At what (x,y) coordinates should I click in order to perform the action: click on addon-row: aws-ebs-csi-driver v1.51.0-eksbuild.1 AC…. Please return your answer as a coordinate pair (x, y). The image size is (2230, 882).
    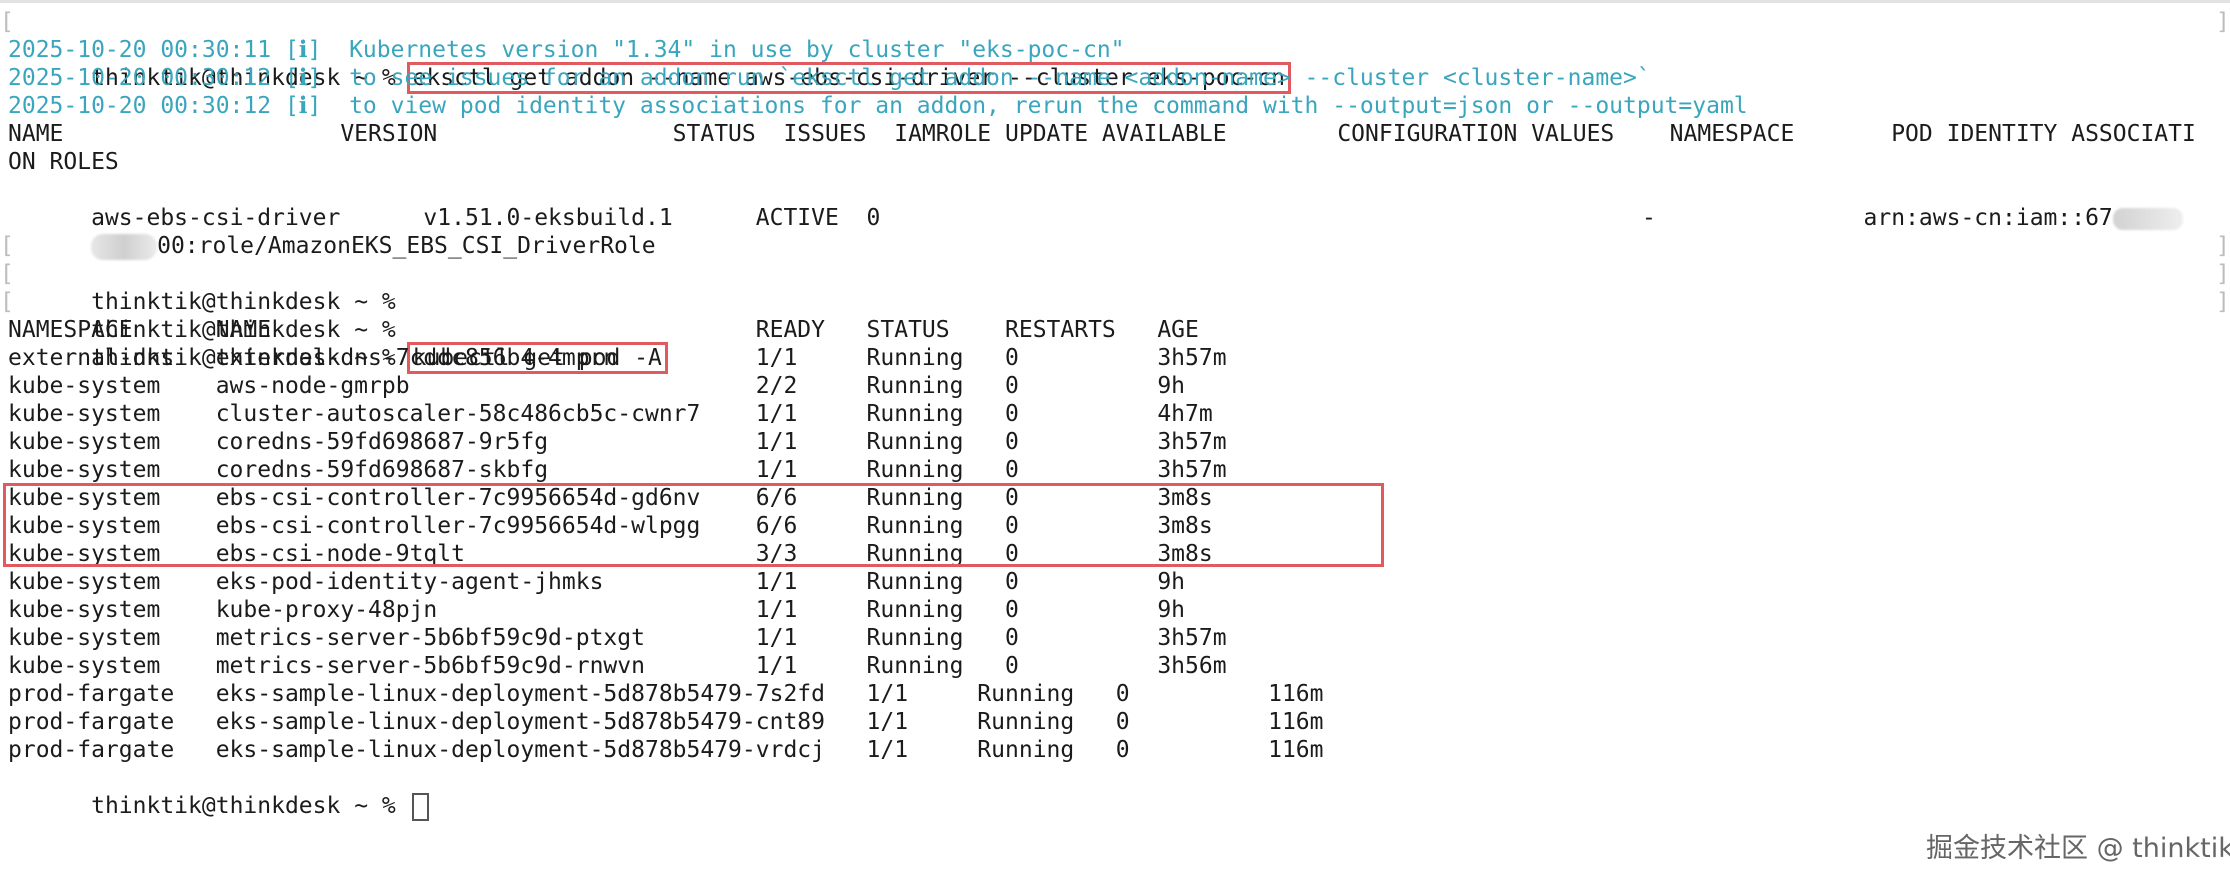
    Looking at the image, I should click on (1115, 203).